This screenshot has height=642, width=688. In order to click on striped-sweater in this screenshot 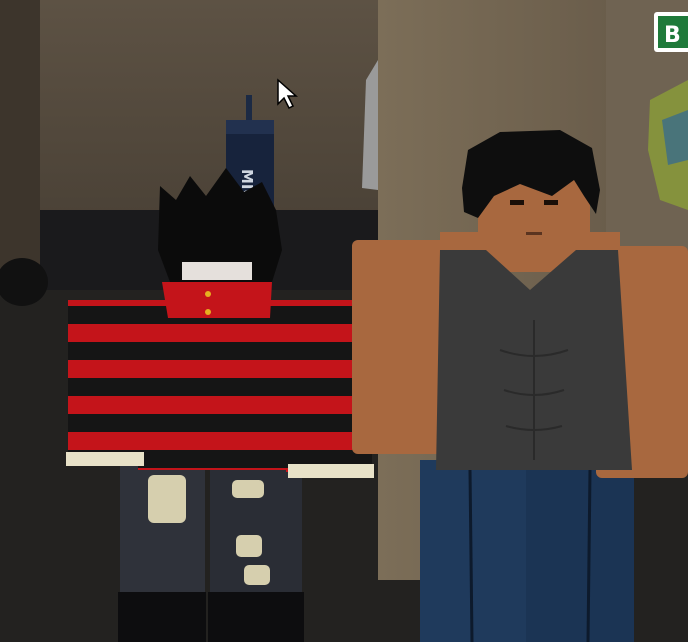, I will do `click(214, 385)`.